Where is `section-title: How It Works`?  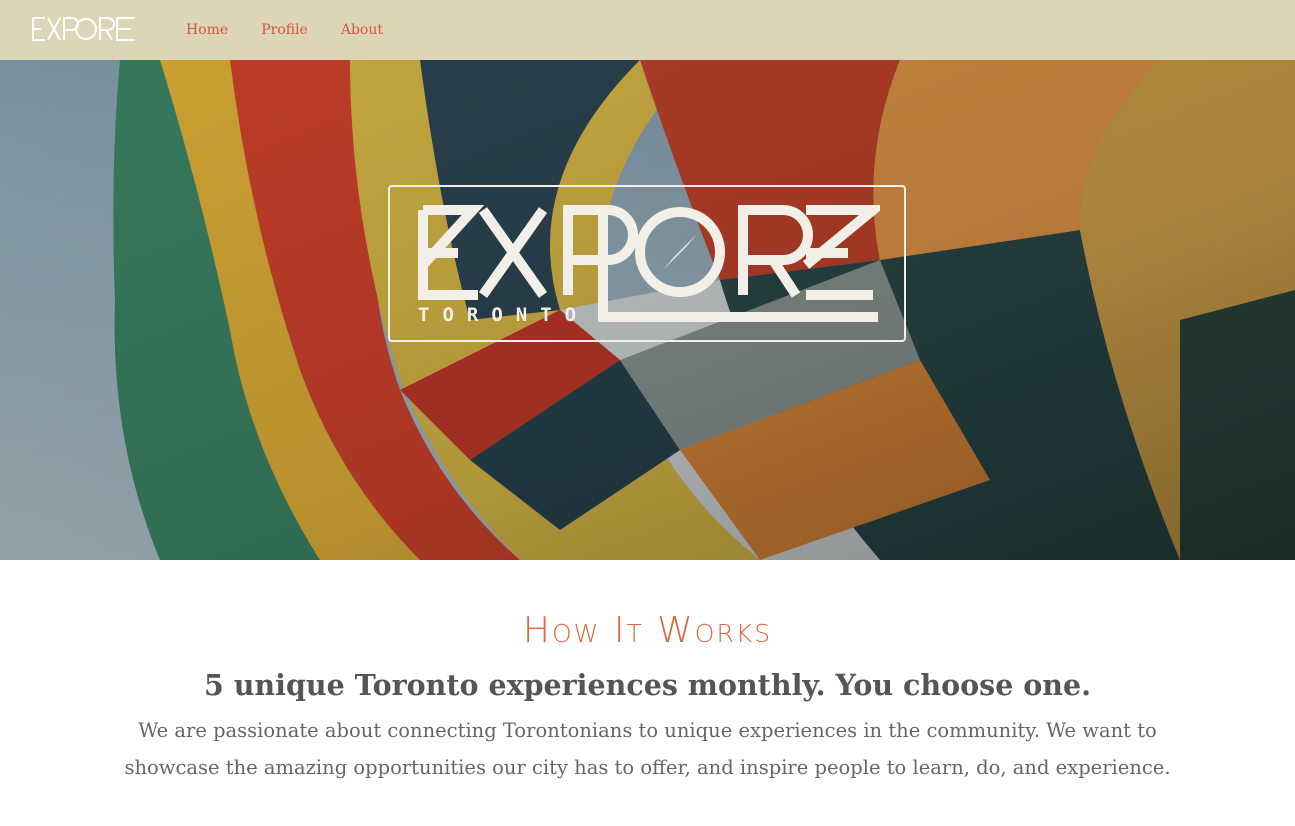 section-title: How It Works is located at coordinates (647, 630).